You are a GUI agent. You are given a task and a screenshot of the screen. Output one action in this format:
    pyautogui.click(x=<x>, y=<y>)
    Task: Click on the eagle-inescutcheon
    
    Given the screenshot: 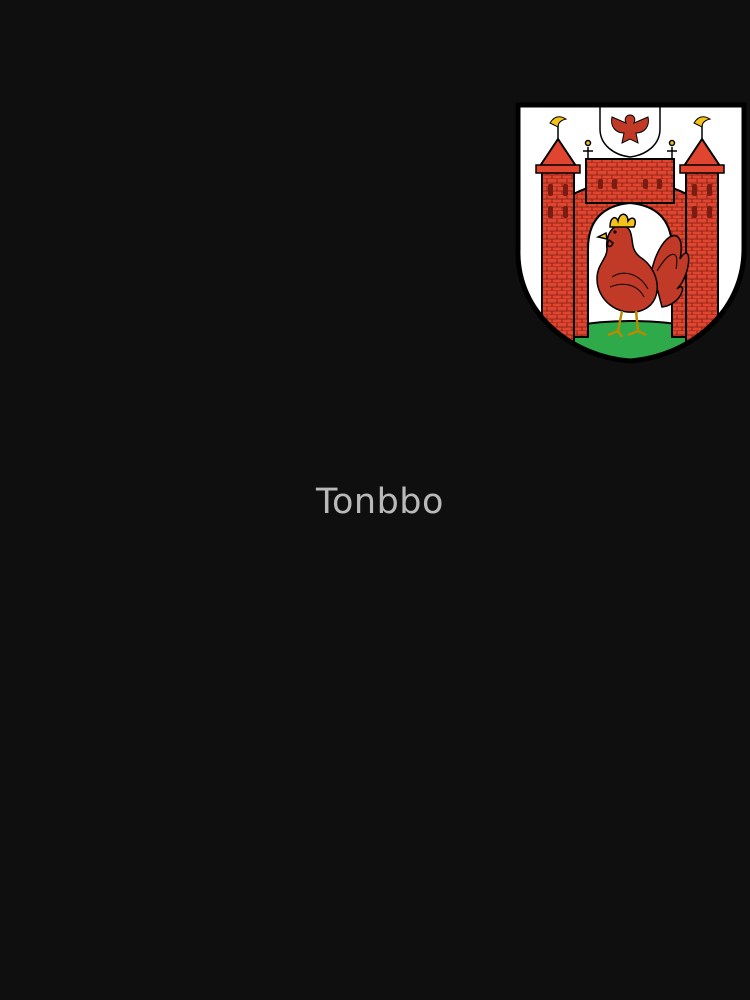 What is the action you would take?
    pyautogui.click(x=630, y=131)
    